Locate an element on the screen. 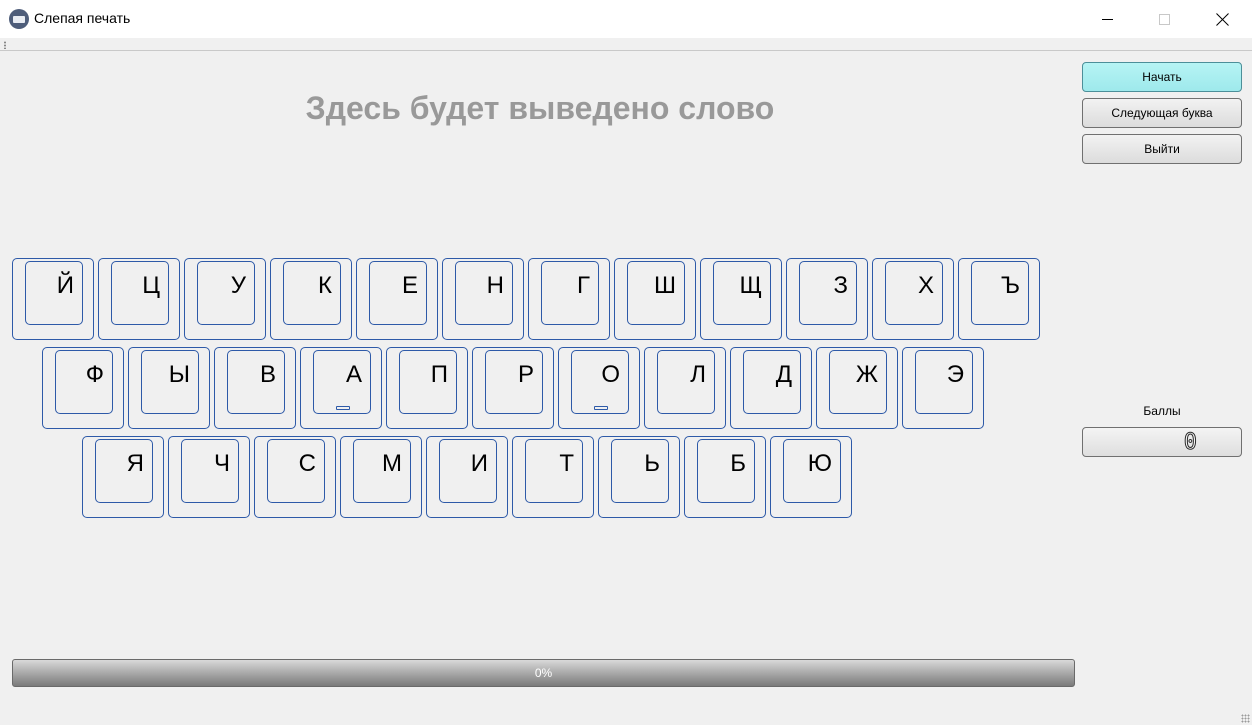 The width and height of the screenshot is (1252, 725). score-display: 0 is located at coordinates (1162, 442).